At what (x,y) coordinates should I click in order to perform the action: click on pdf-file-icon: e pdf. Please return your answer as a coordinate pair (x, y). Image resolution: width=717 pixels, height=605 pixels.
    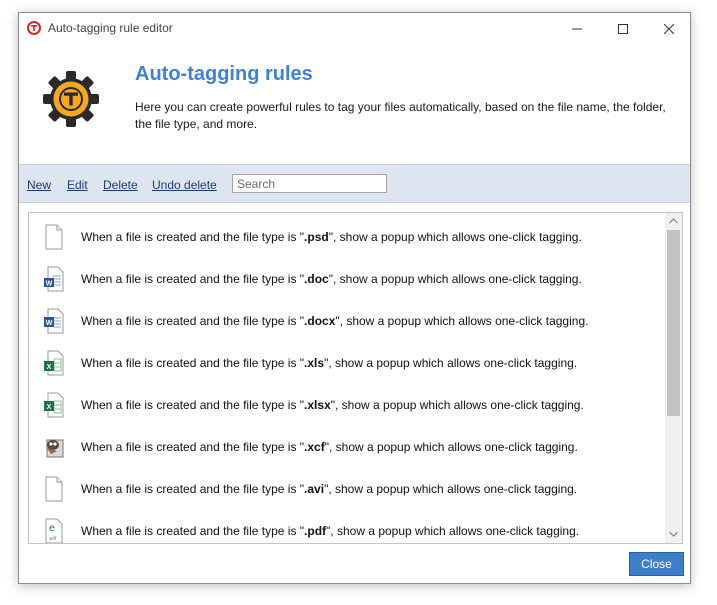
    Looking at the image, I should click on (54, 530).